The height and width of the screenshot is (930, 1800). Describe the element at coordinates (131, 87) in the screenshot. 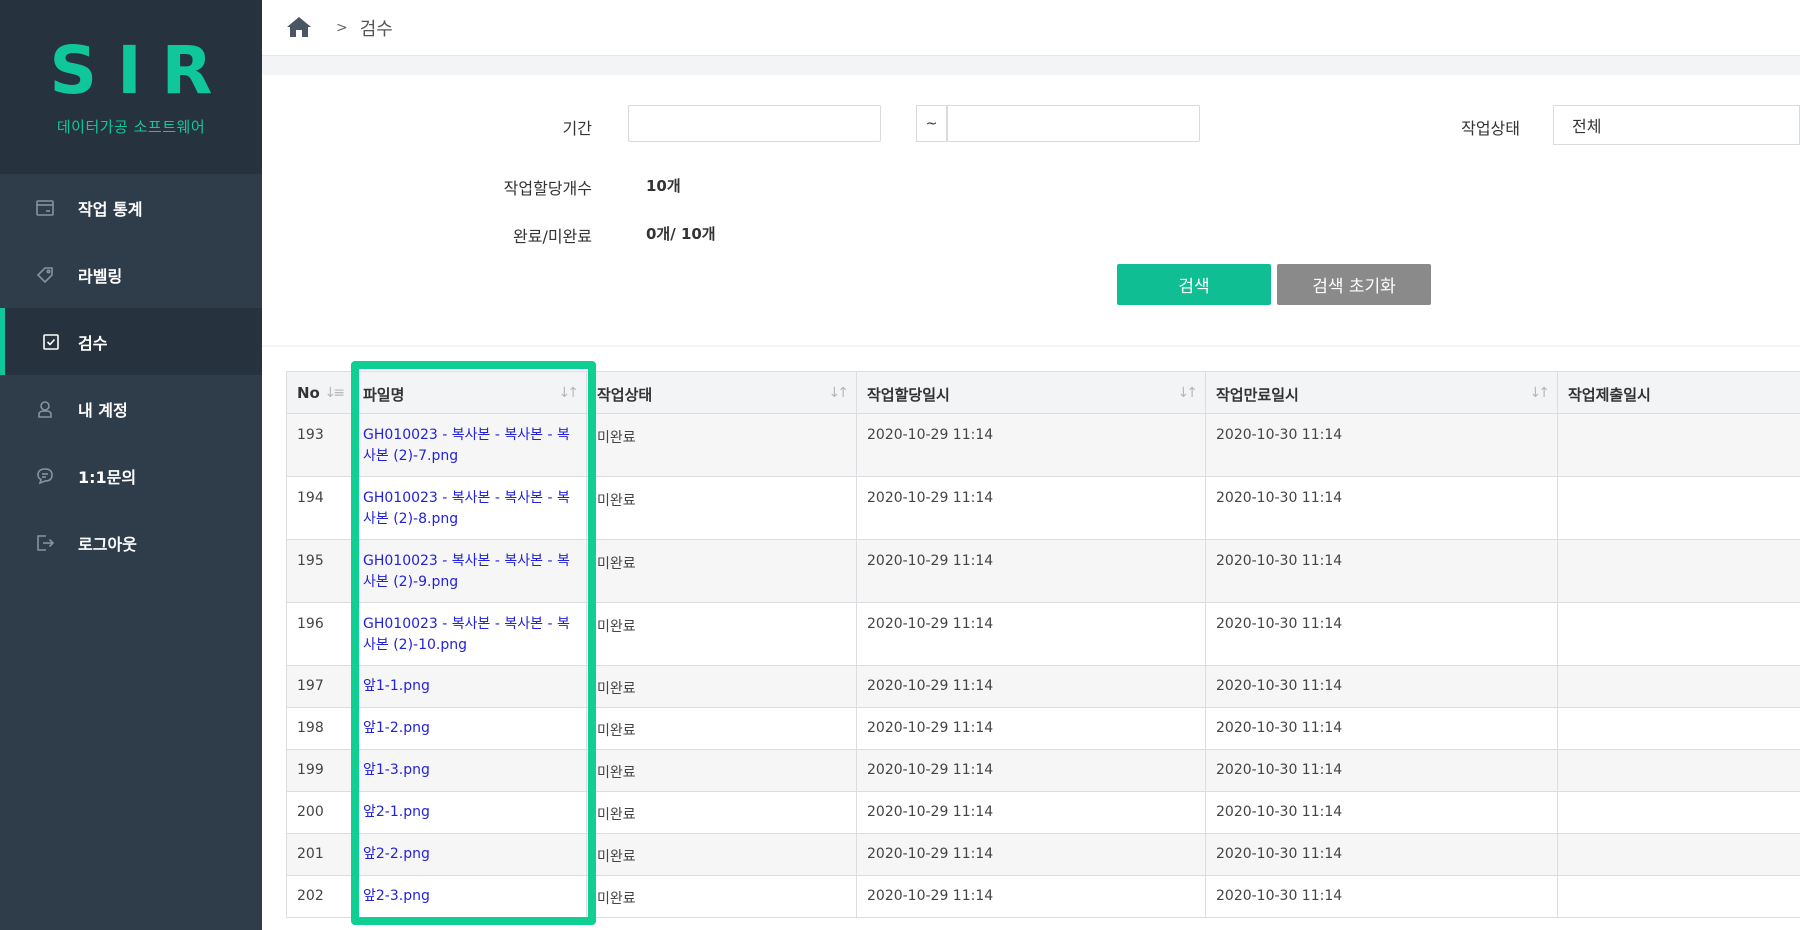

I see `brand-logo: SIR 데이터가공 소프트웨어` at that location.